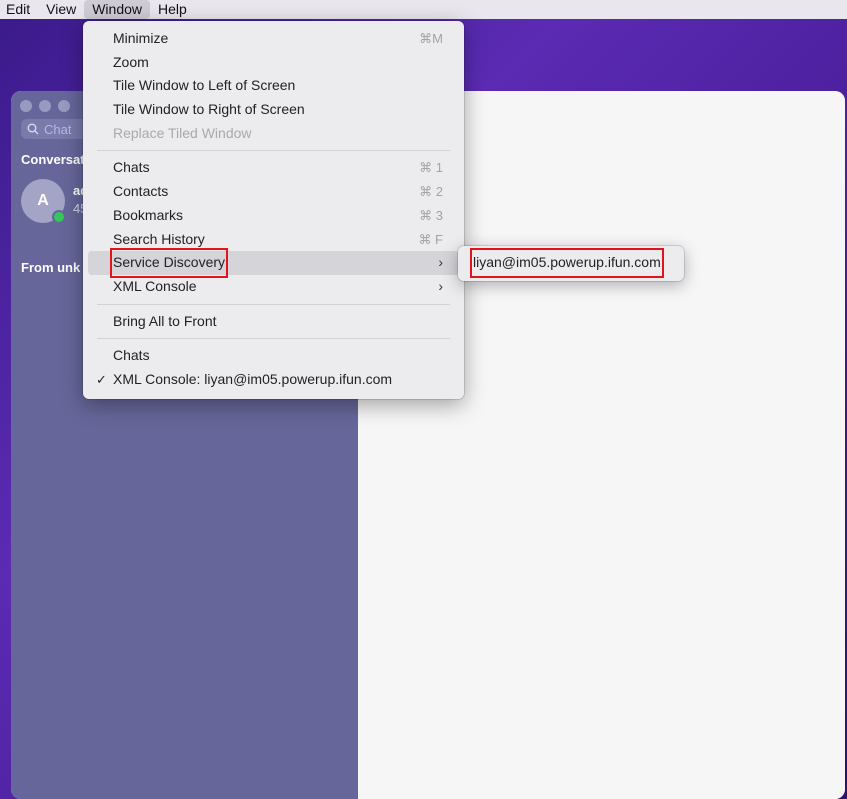 The width and height of the screenshot is (847, 799). I want to click on minimize-window-button, so click(45, 106).